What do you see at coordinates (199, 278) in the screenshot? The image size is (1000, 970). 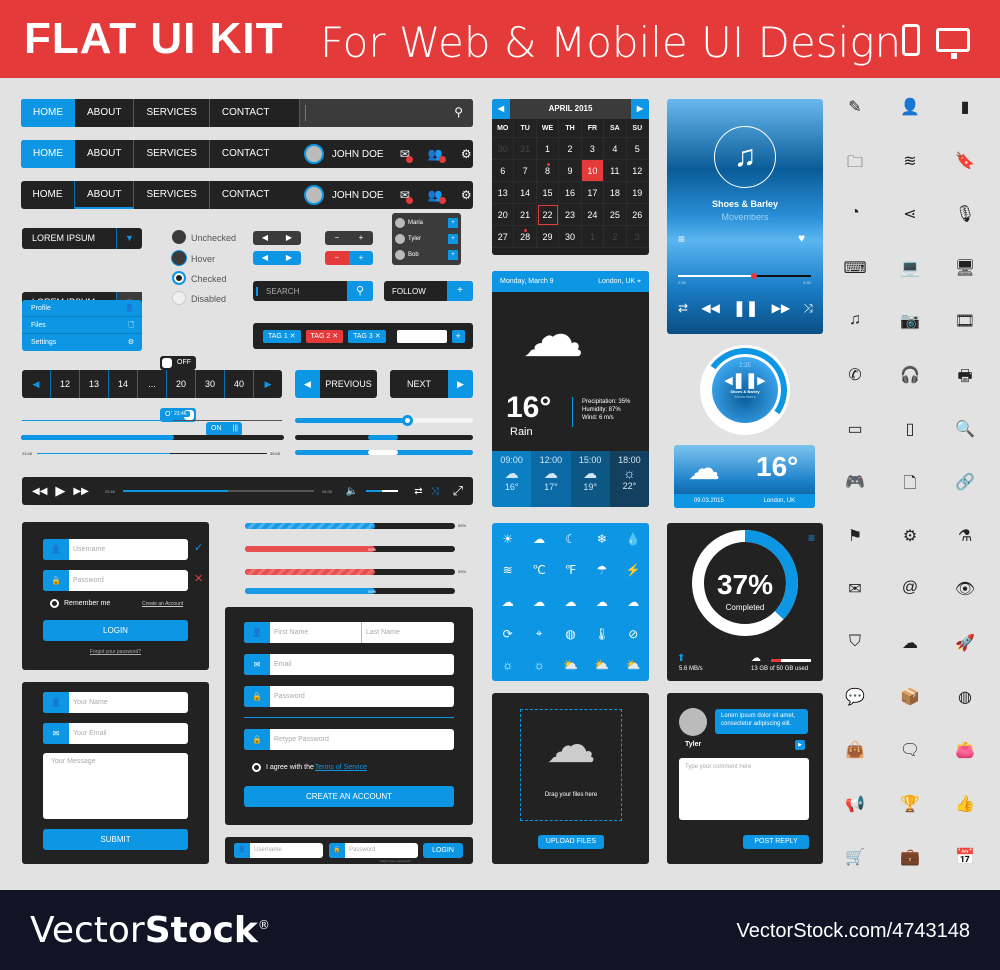 I see `radio-checked: Checked` at bounding box center [199, 278].